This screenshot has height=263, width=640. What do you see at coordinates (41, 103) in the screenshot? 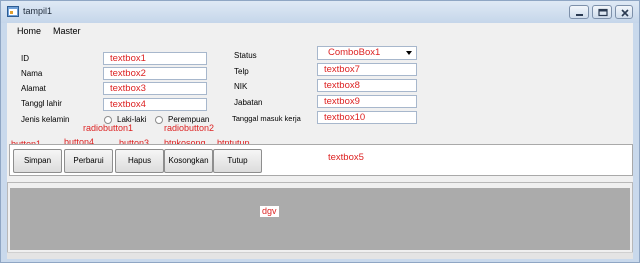
I see `label-tanggal-lahir: Tanggl lahir` at bounding box center [41, 103].